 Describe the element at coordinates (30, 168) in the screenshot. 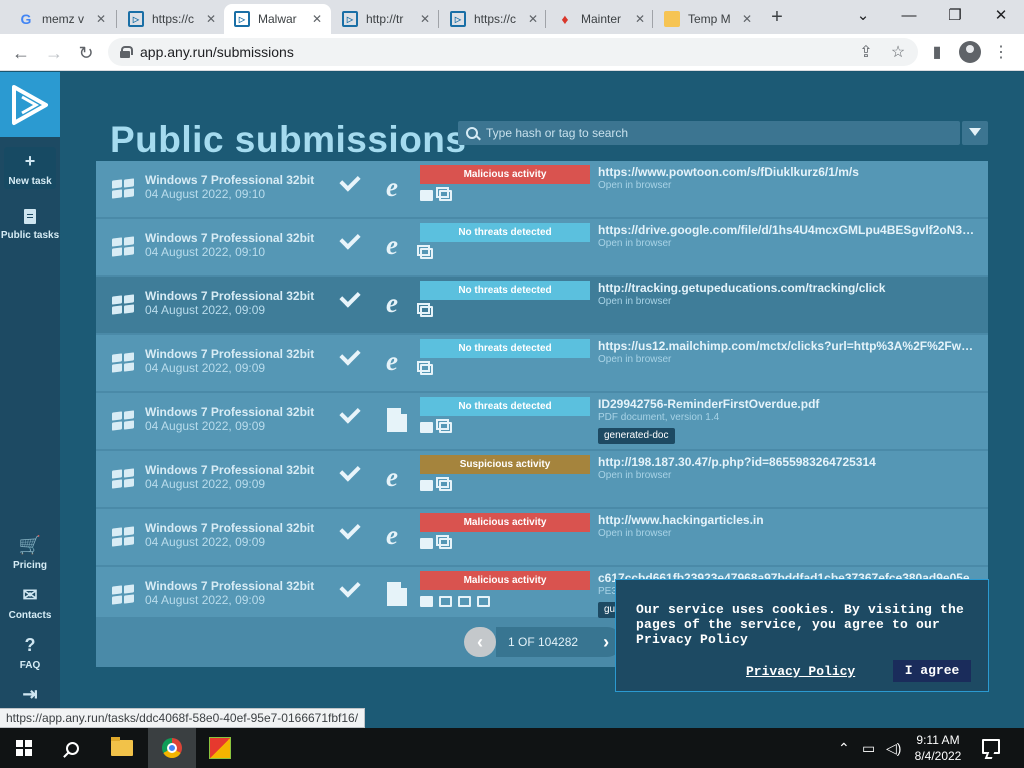

I see `new-task-button: + New task` at that location.